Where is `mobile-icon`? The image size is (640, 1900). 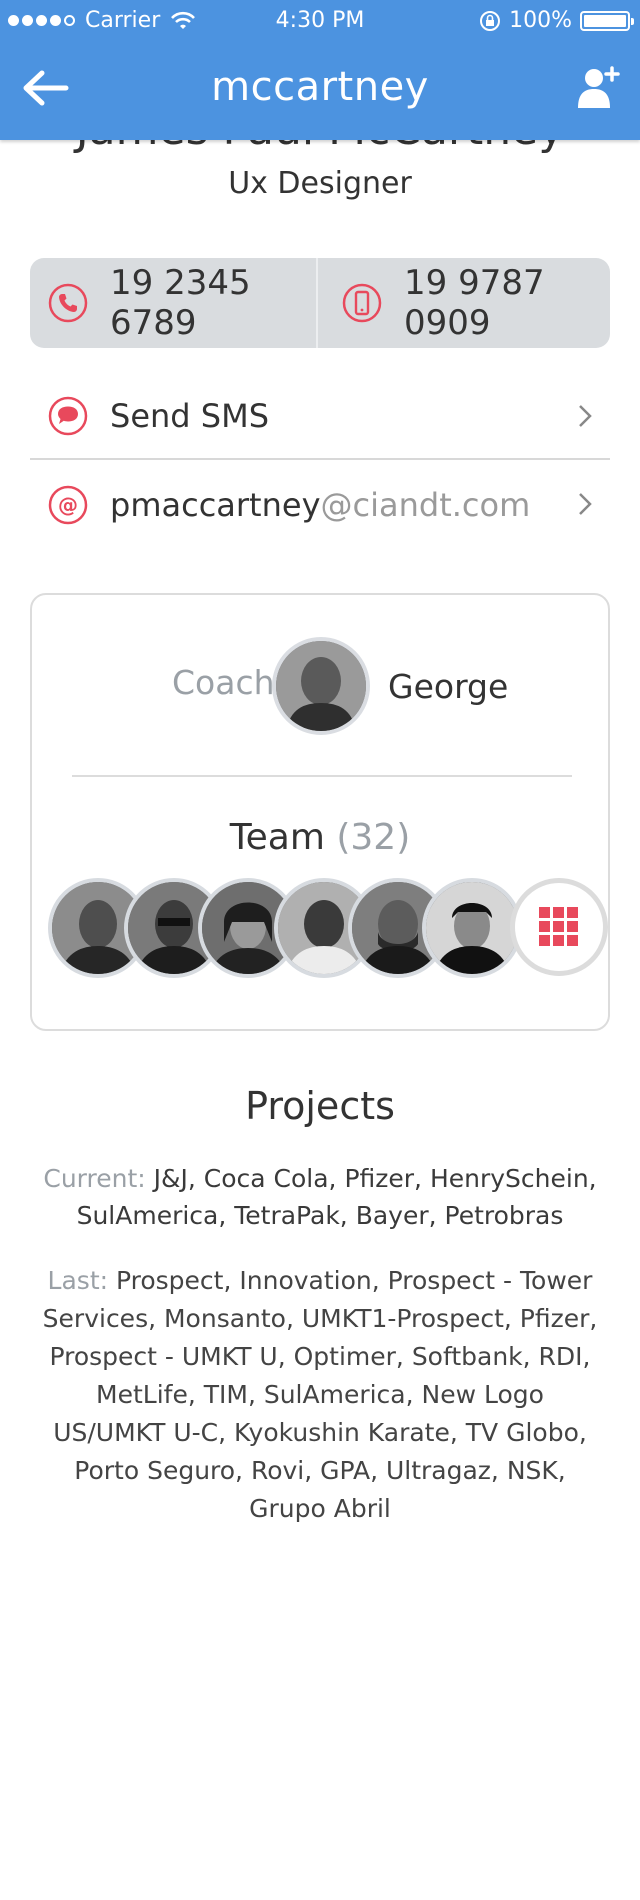
mobile-icon is located at coordinates (362, 303).